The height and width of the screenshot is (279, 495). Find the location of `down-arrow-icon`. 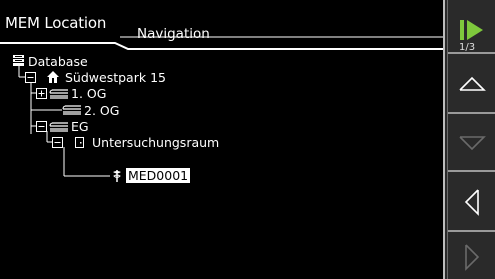

down-arrow-icon is located at coordinates (472, 143).